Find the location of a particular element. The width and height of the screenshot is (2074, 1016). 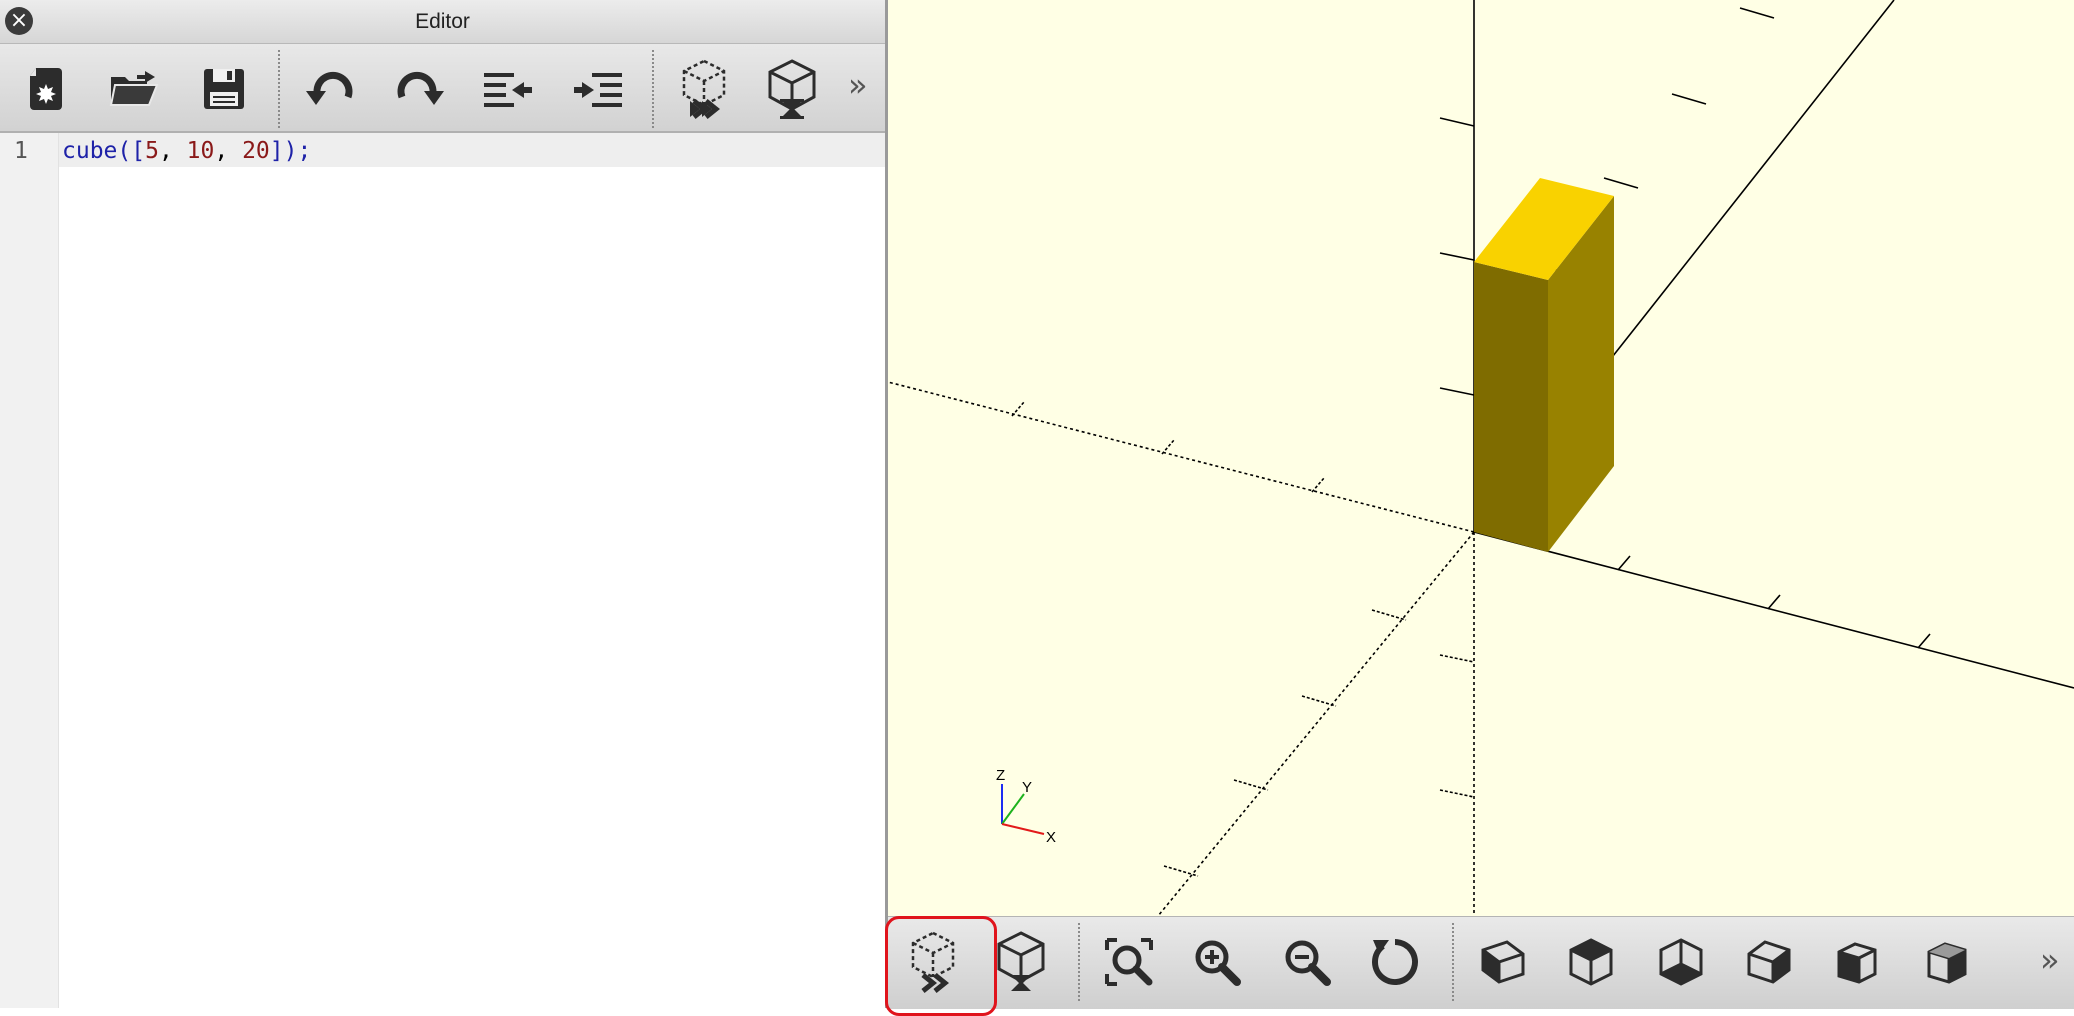

view-toolbar: » is located at coordinates (1479, 966).